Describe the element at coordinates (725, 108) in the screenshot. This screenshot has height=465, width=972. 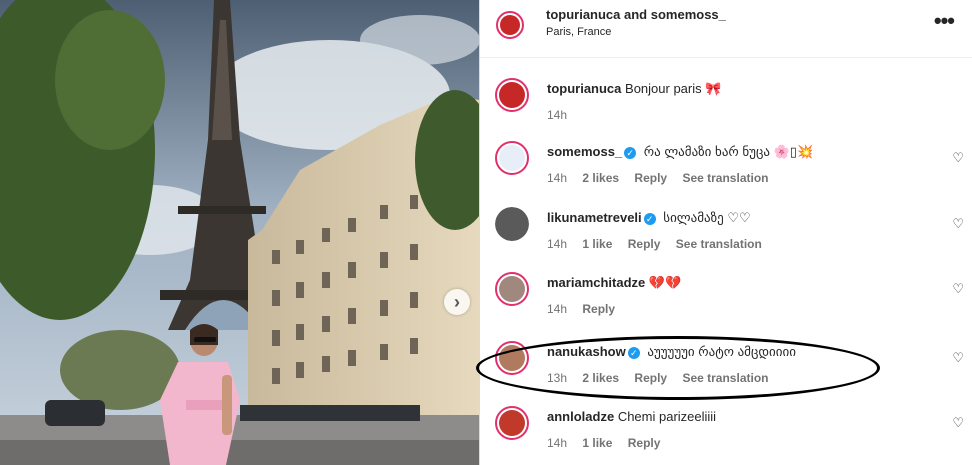
I see `comment-item: topurianuca Bonjour paris 🎀 14h` at that location.